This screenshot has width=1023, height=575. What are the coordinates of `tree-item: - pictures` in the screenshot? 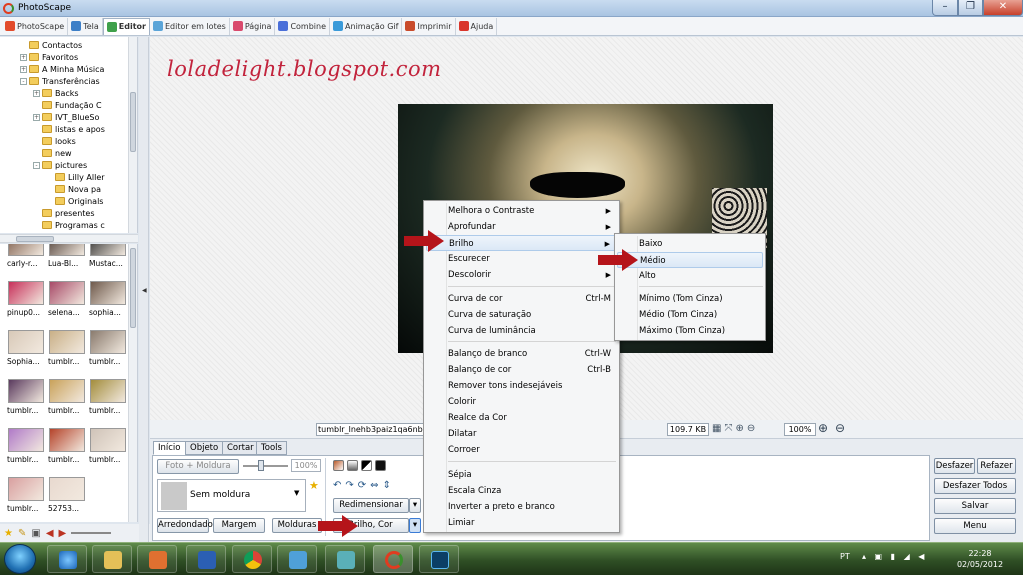 It's located at (60, 165).